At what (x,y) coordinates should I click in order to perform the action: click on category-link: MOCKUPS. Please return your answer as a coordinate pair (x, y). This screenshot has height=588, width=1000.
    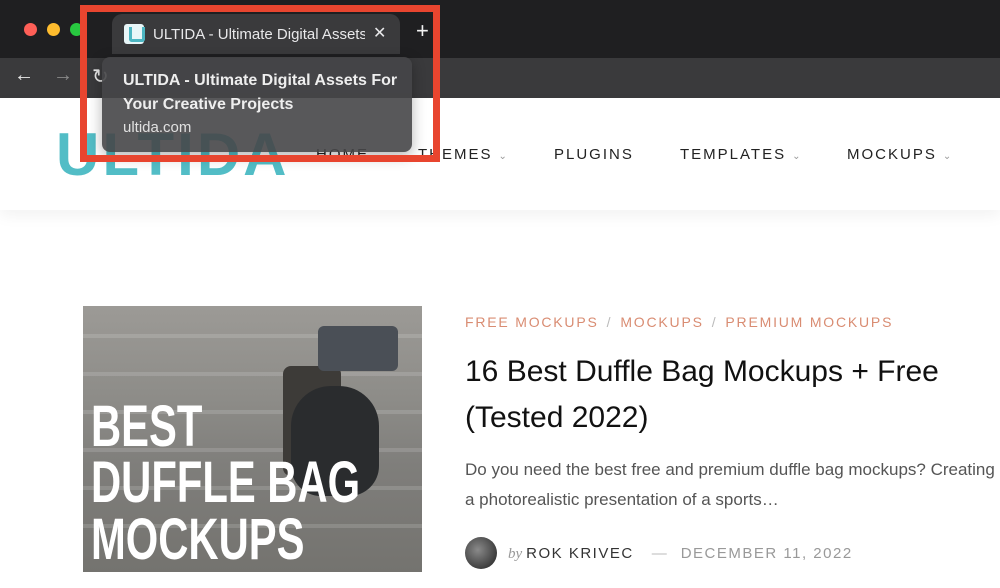
    Looking at the image, I should click on (661, 322).